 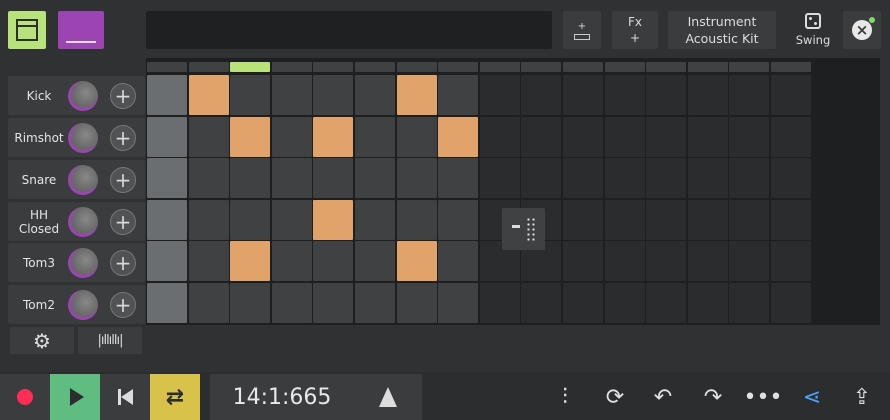 I want to click on mixer-button: ⫶, so click(x=565, y=397).